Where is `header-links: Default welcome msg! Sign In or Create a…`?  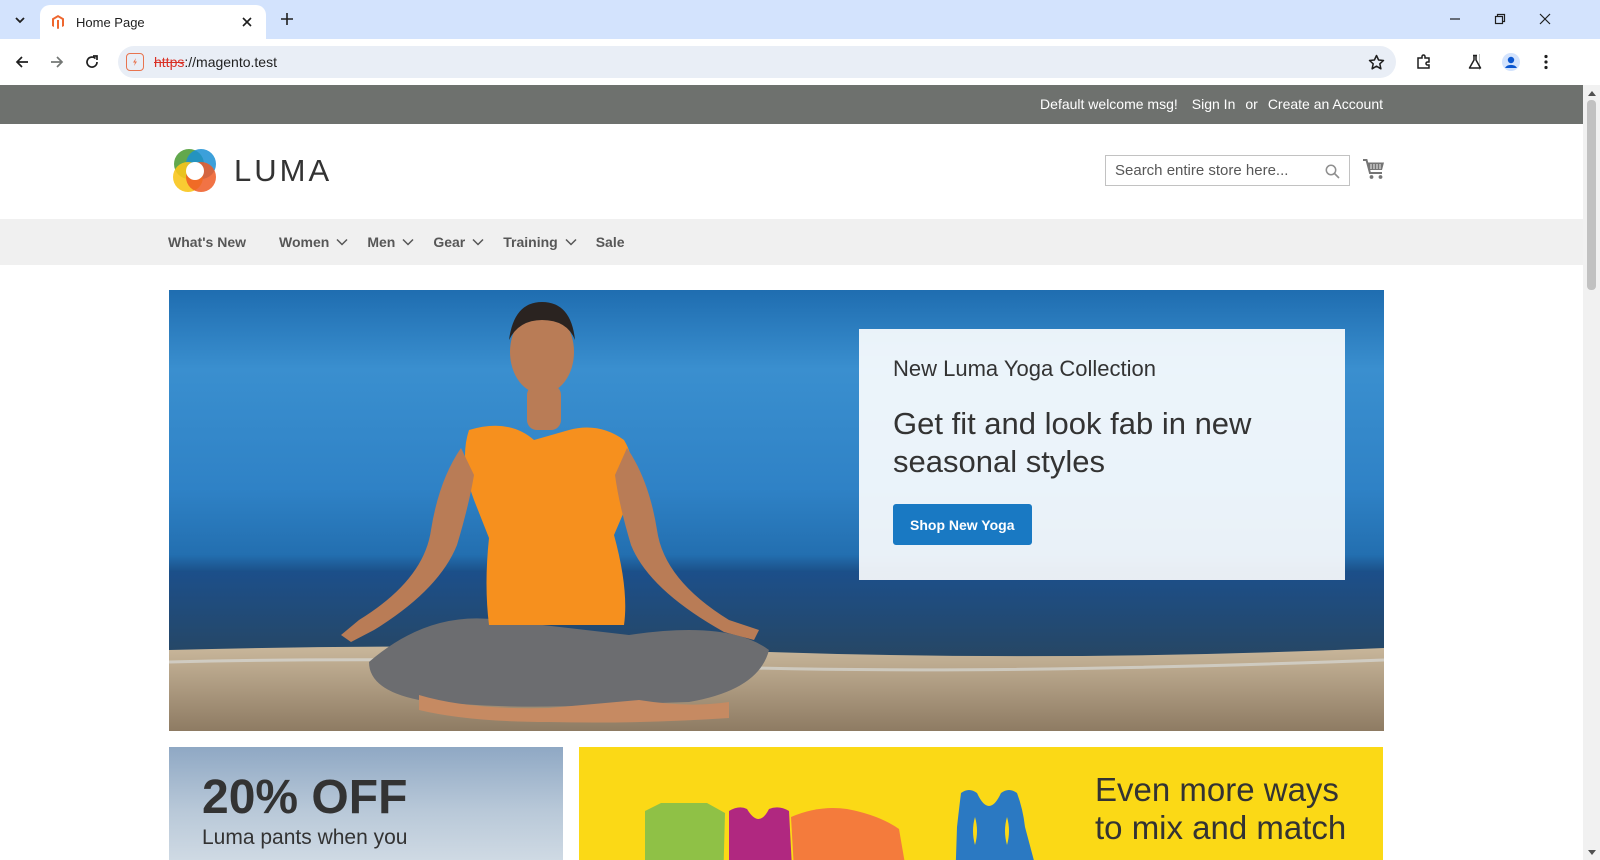 header-links: Default welcome msg! Sign In or Create a… is located at coordinates (1211, 104).